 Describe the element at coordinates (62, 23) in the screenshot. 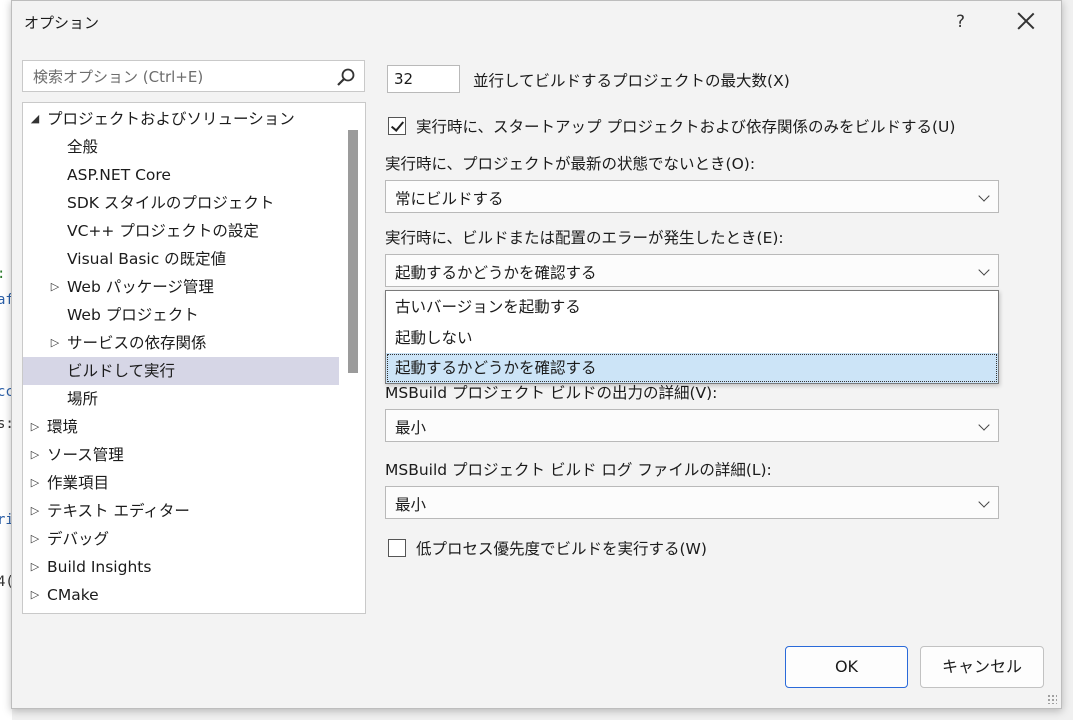

I see `dialog-title: オプション` at that location.